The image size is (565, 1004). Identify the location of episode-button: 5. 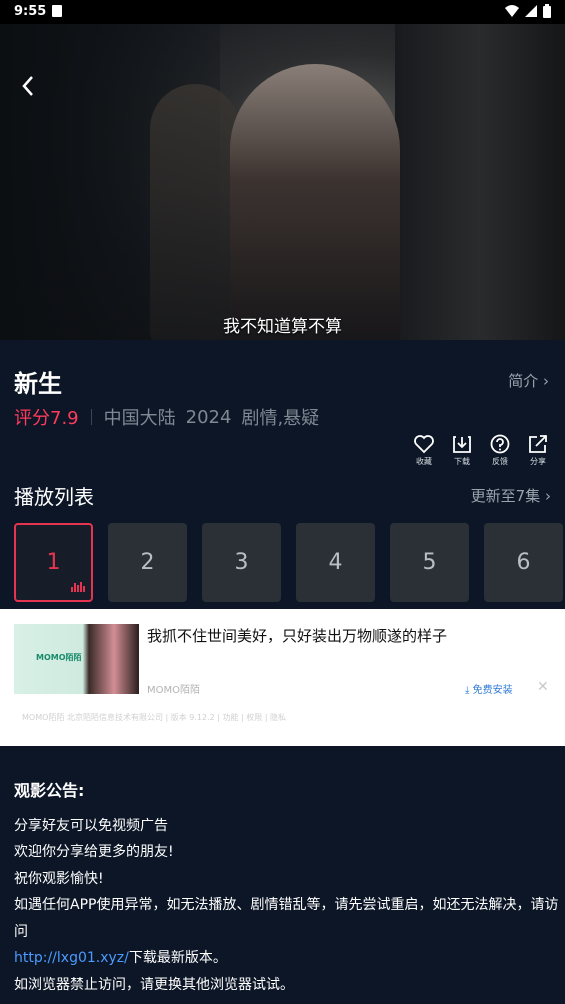
(429, 562).